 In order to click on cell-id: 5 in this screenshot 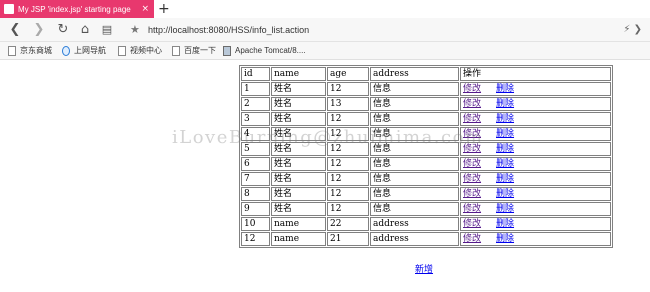, I will do `click(255, 149)`.